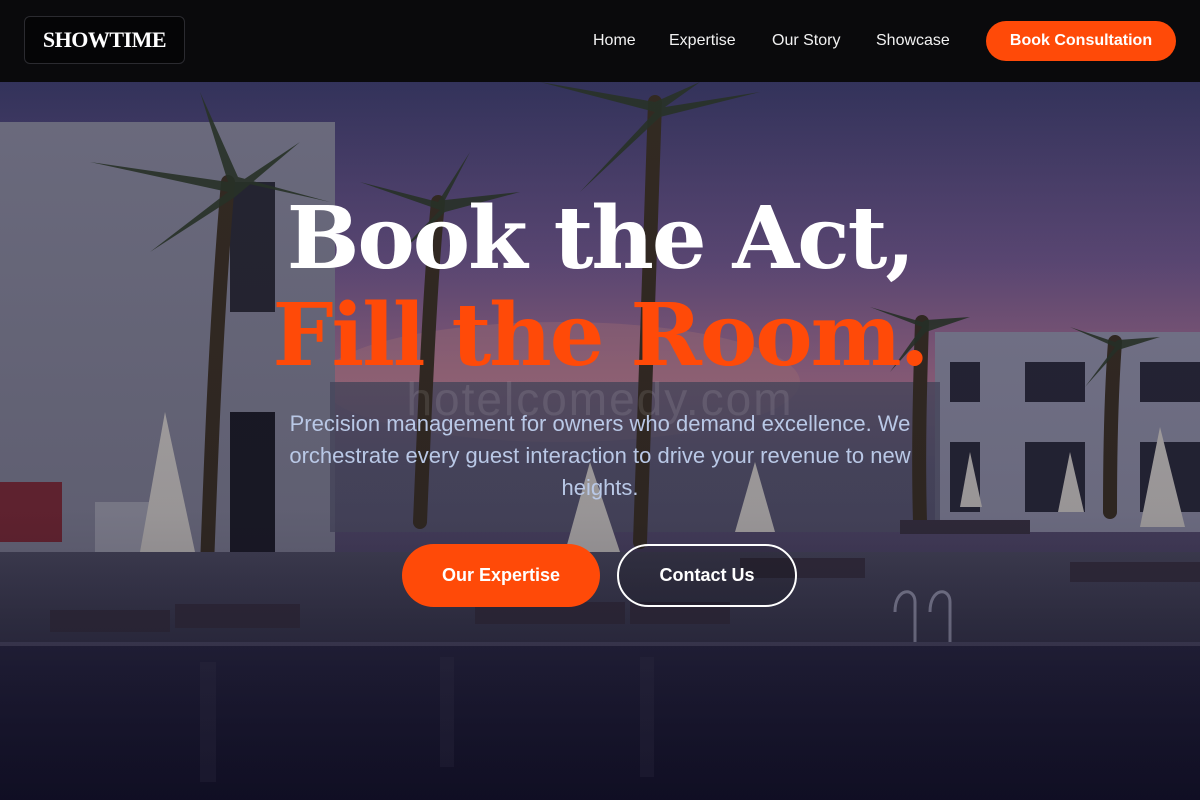  Describe the element at coordinates (1081, 41) in the screenshot. I see `book-consultation-button: Book Consultation` at that location.